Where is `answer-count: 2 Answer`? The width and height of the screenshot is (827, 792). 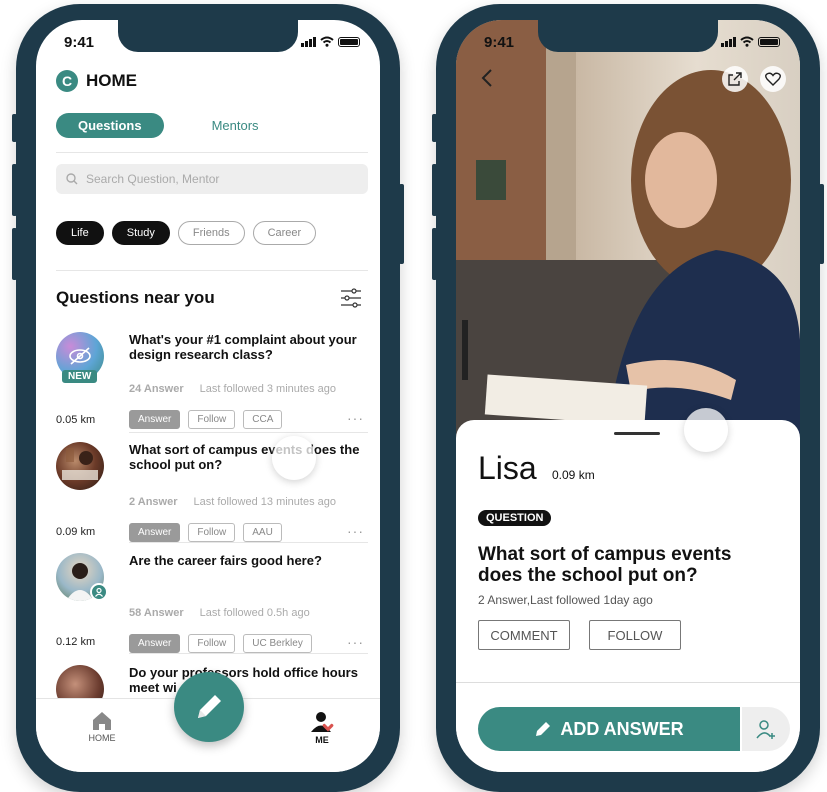 answer-count: 2 Answer is located at coordinates (153, 502).